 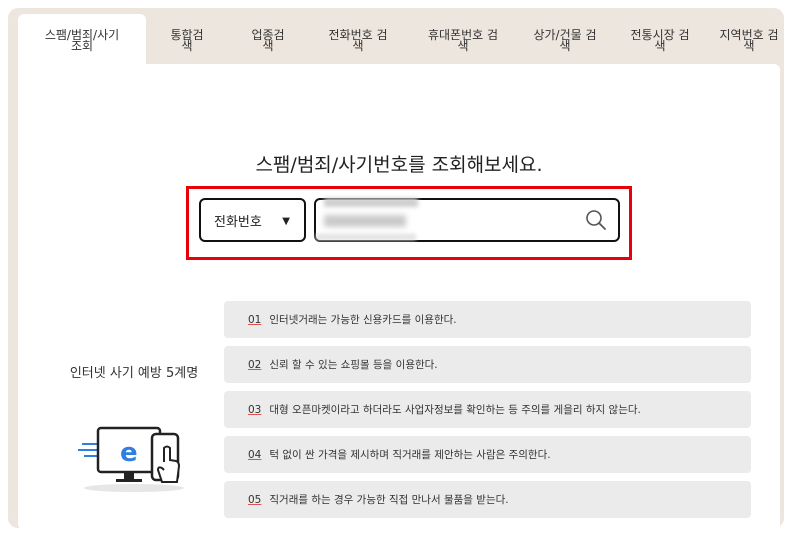 I want to click on tip-number: 05, so click(x=255, y=499).